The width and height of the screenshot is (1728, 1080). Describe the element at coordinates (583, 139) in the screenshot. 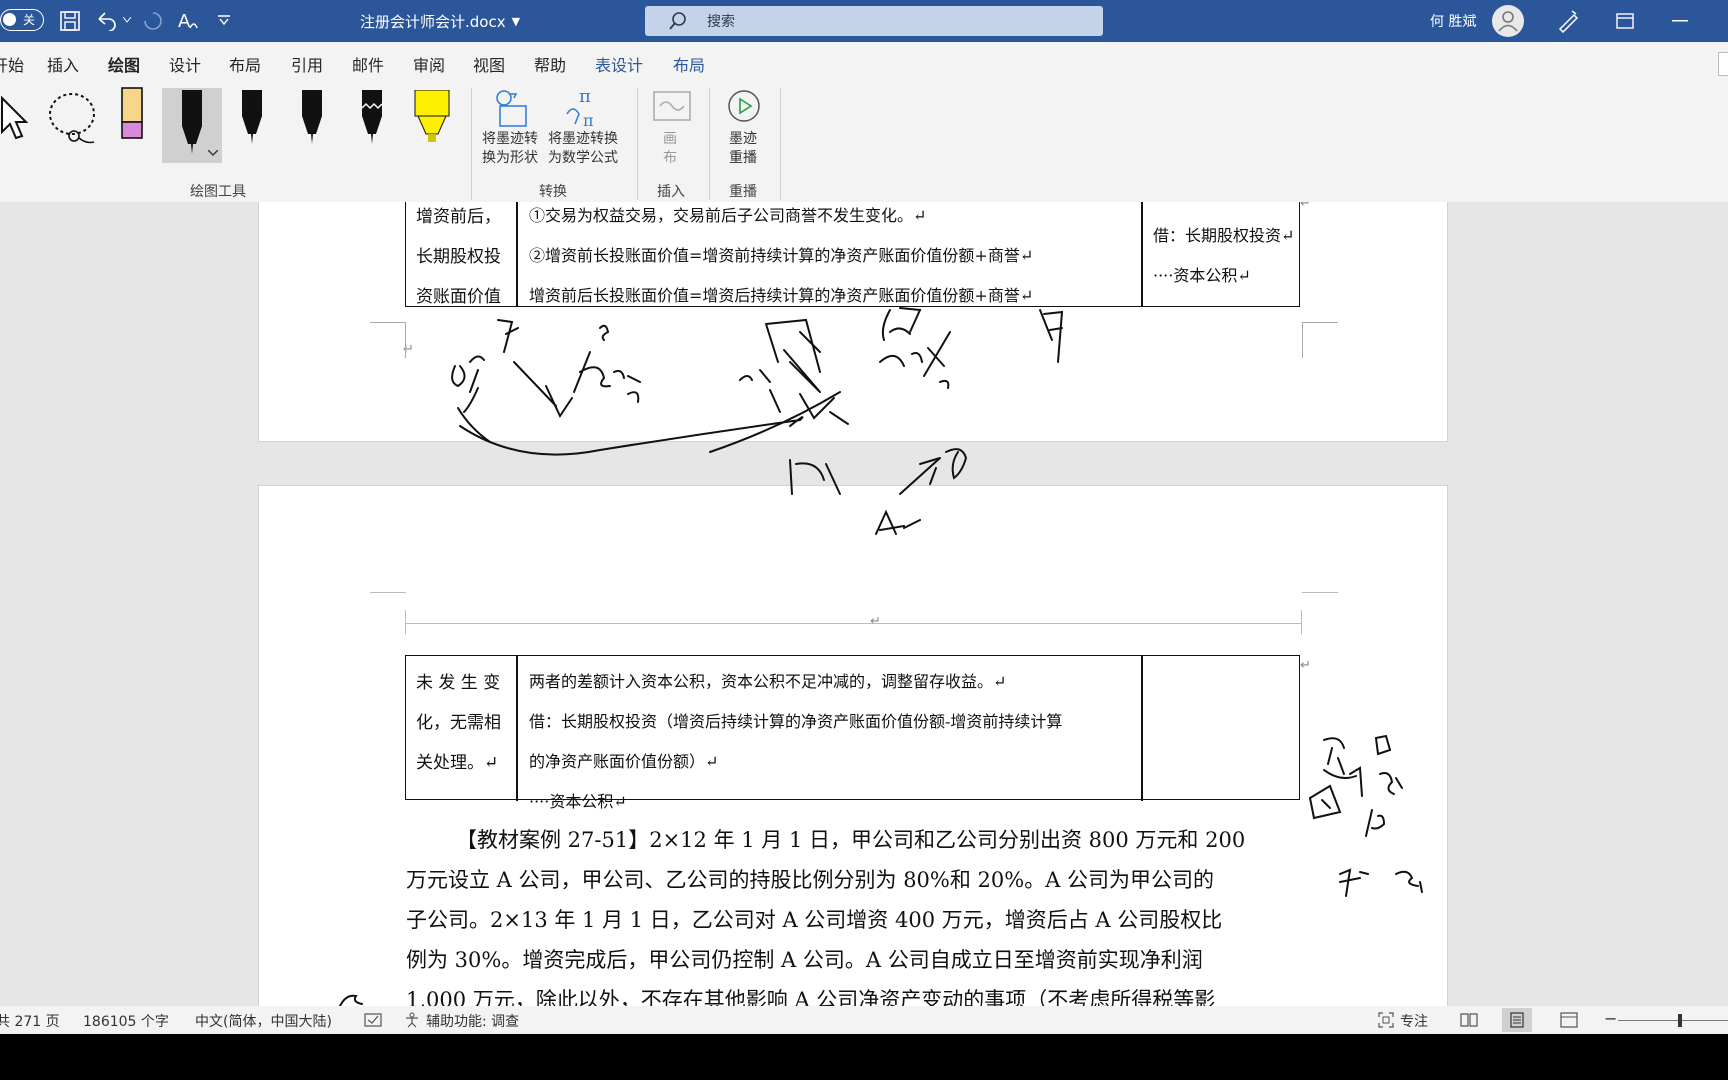

I see `label-line-1: 将墨迹转换` at that location.